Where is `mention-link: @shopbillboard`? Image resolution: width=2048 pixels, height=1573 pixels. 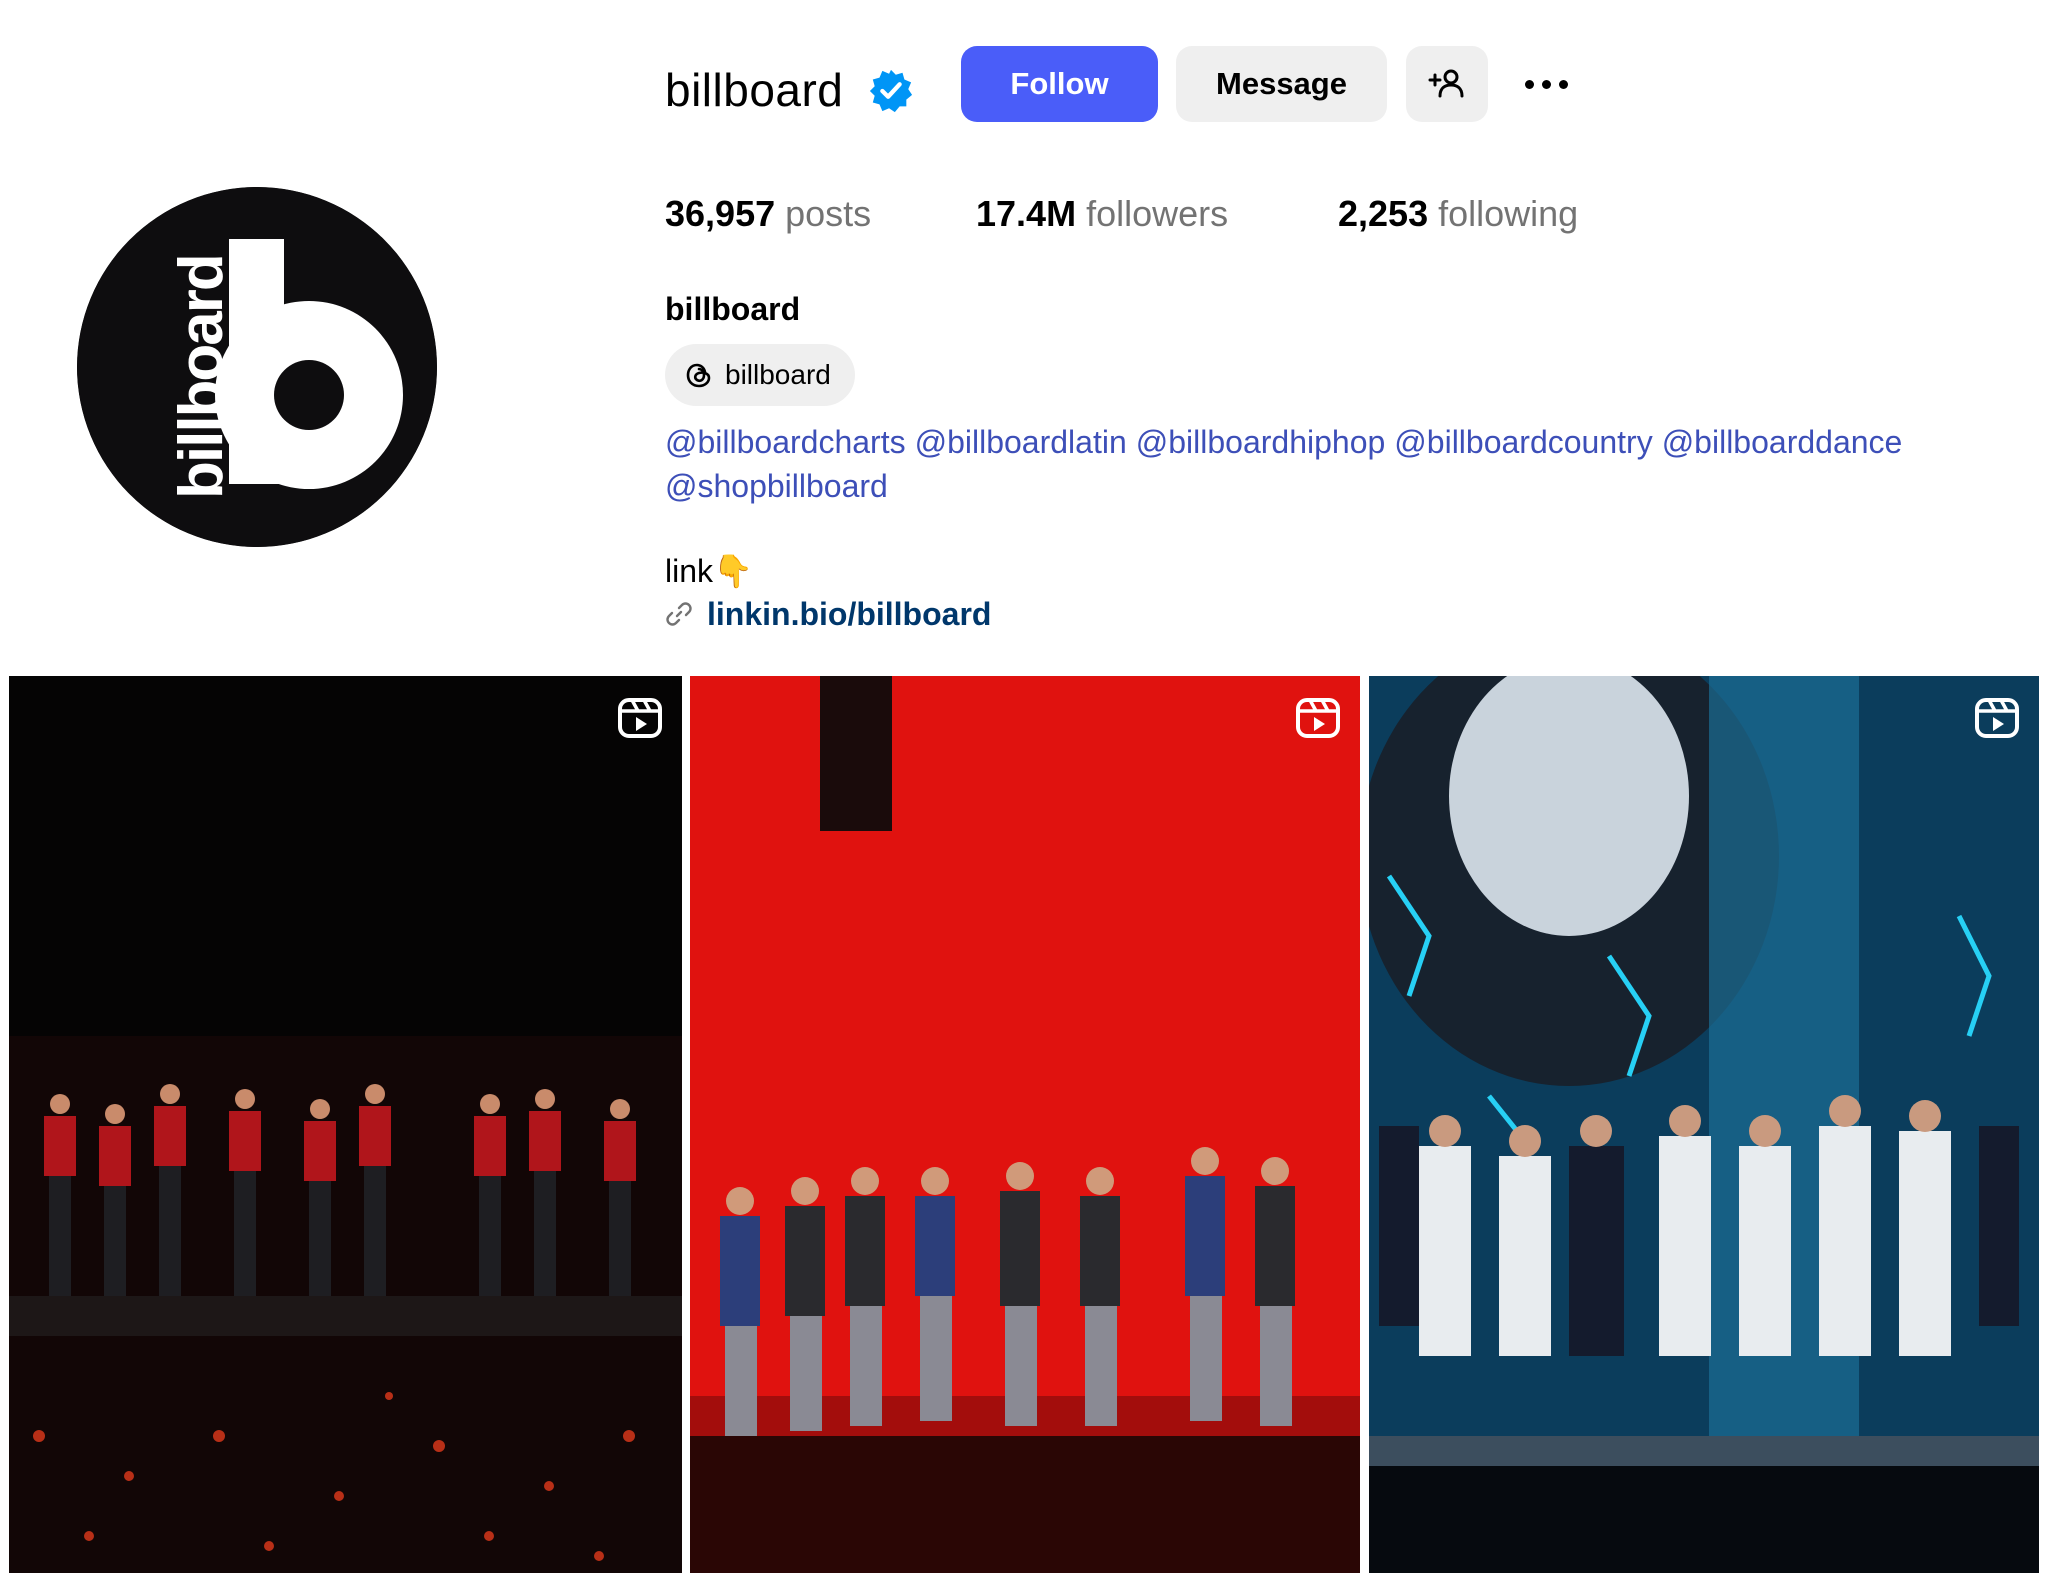 mention-link: @shopbillboard is located at coordinates (776, 486).